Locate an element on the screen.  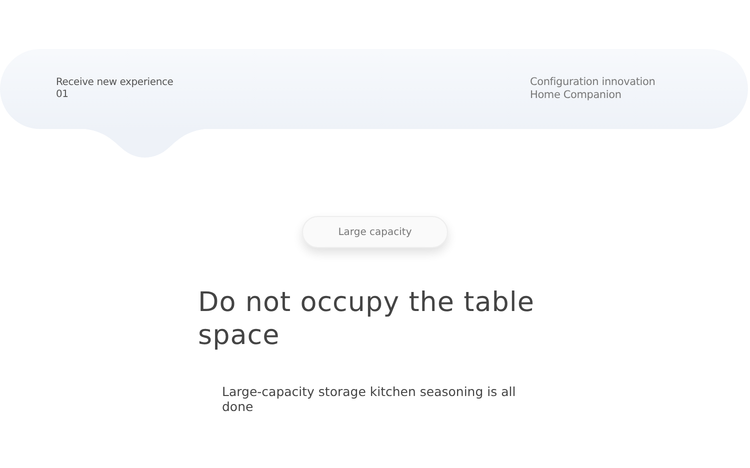
description: Large-capacity storage kitchen seasoning is all done is located at coordinates (369, 399).